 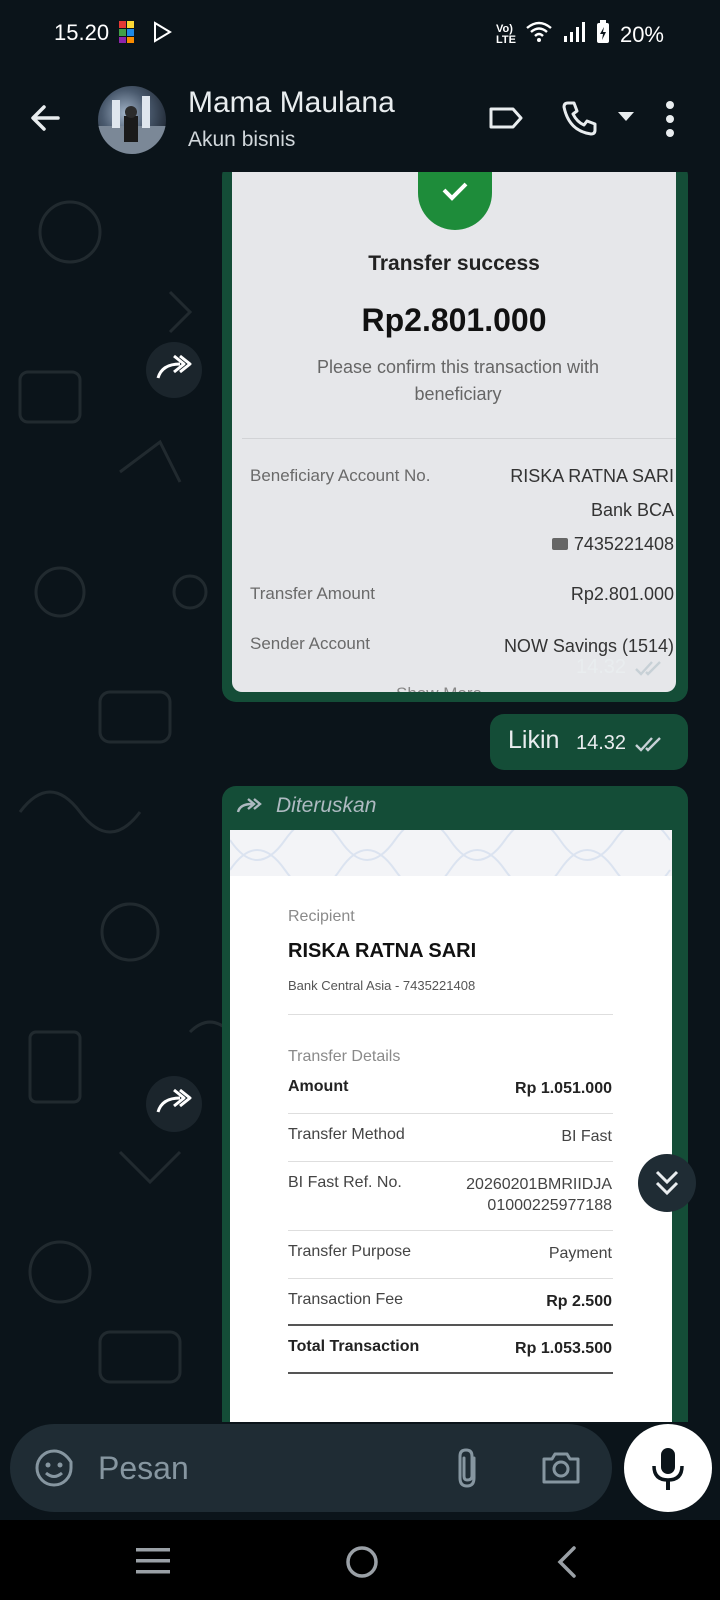 What do you see at coordinates (632, 510) in the screenshot?
I see `row-value: Bank BCA` at bounding box center [632, 510].